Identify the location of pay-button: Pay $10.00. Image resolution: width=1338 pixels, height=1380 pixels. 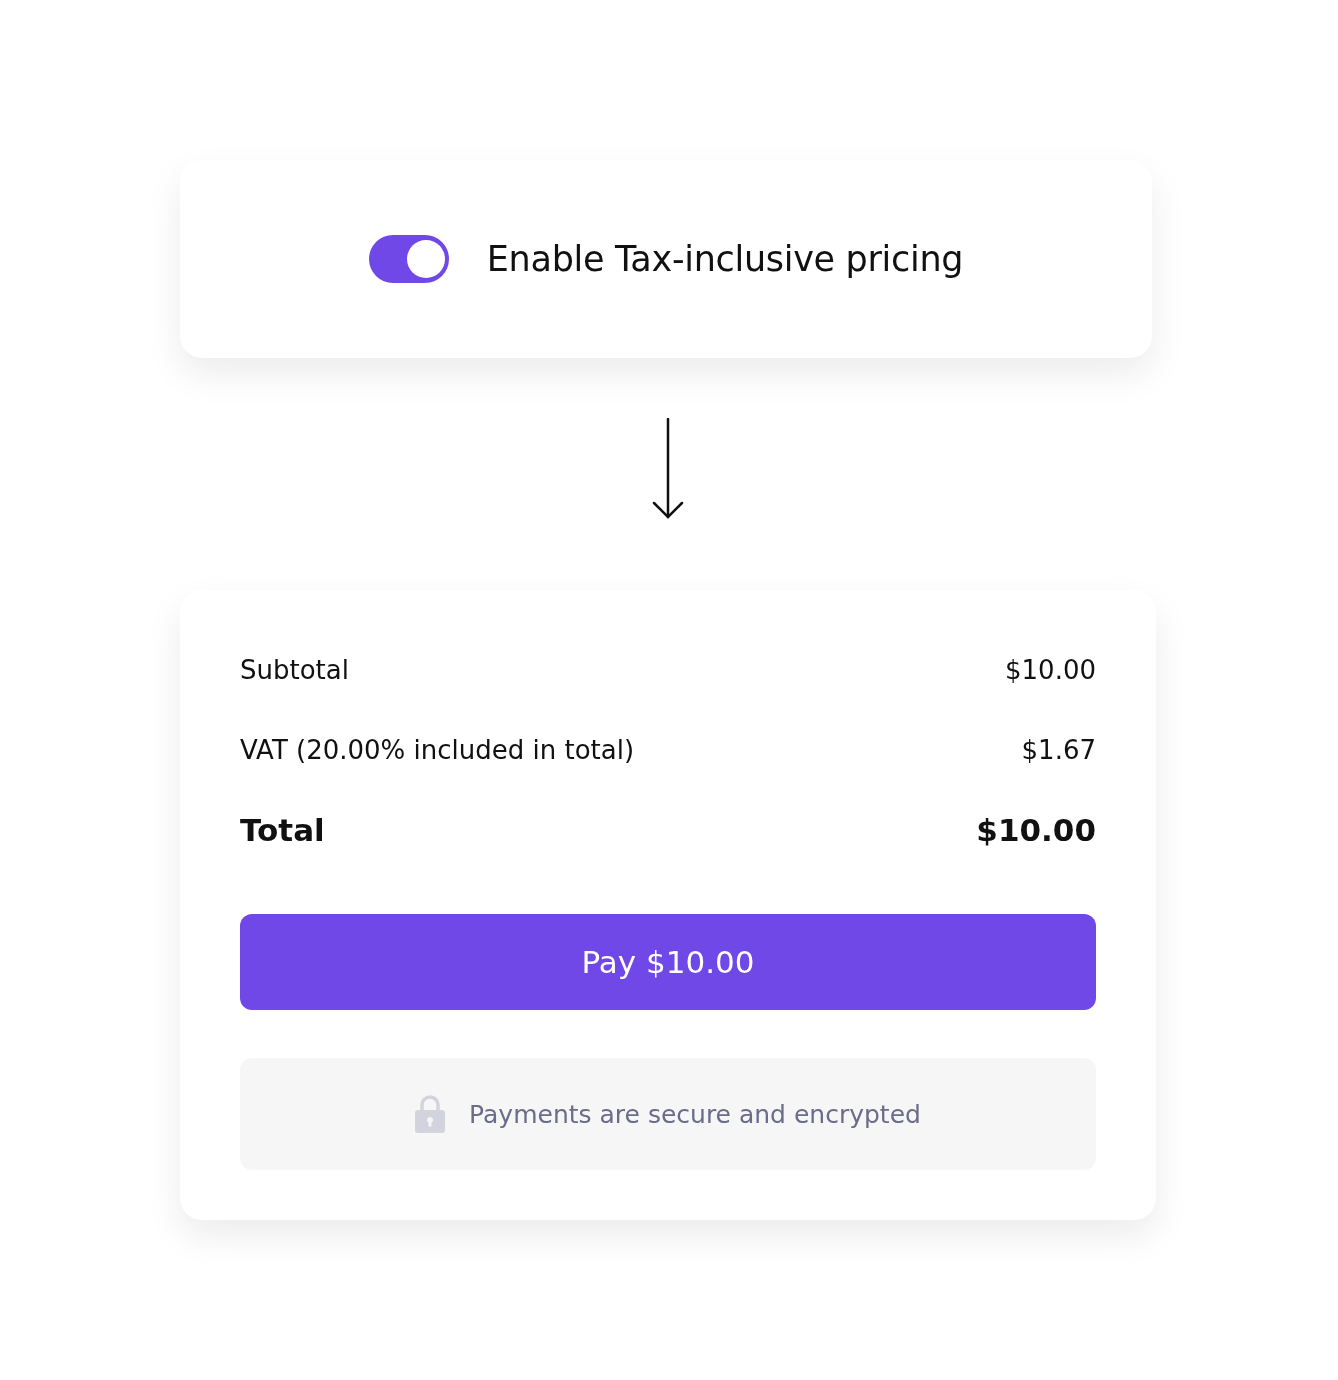
(668, 962).